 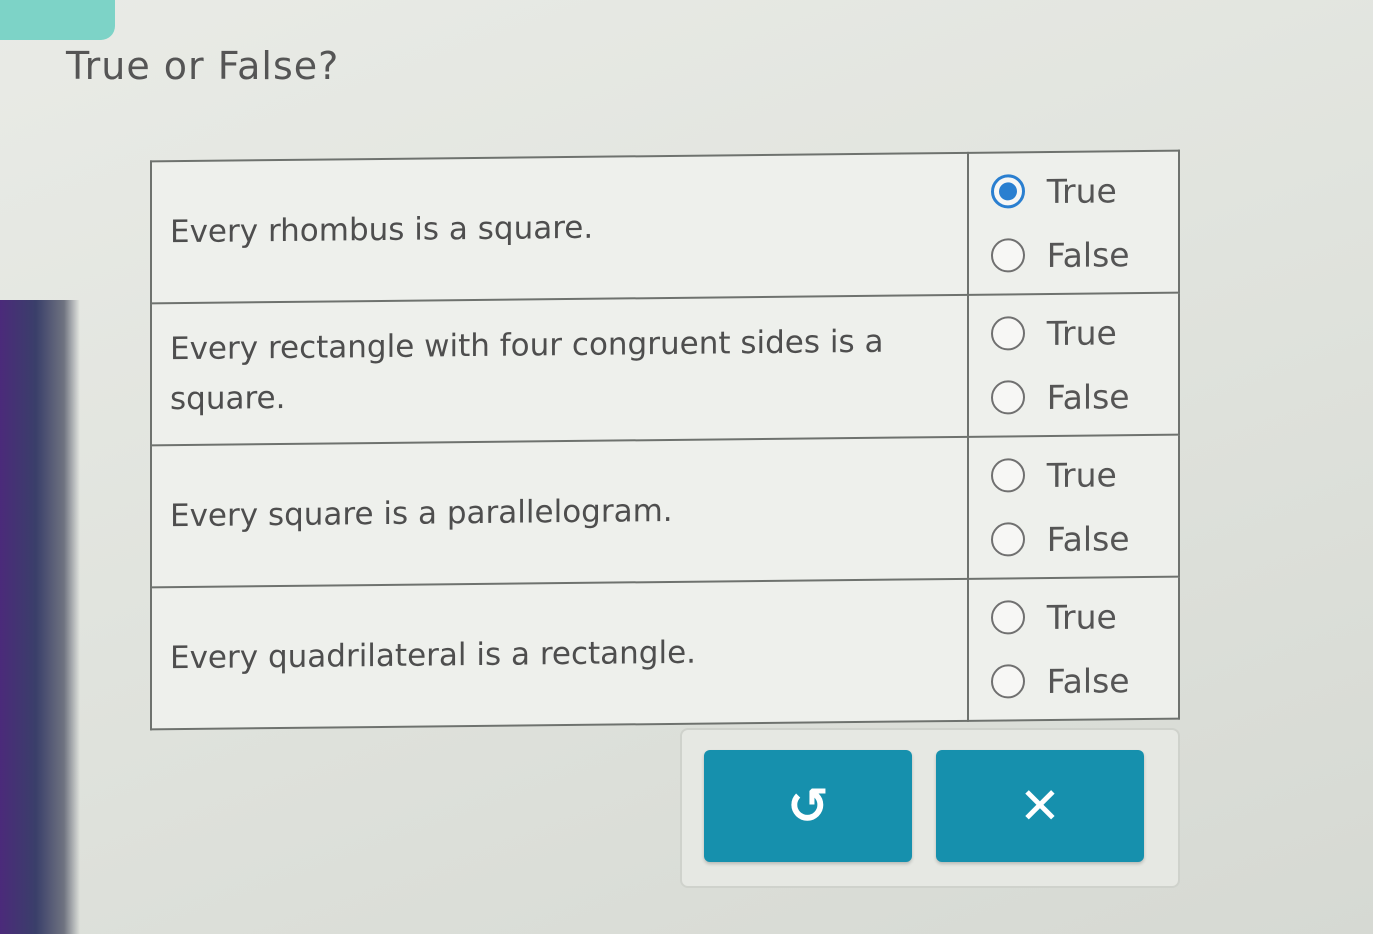 I want to click on undo-icon: ↺, so click(x=808, y=806).